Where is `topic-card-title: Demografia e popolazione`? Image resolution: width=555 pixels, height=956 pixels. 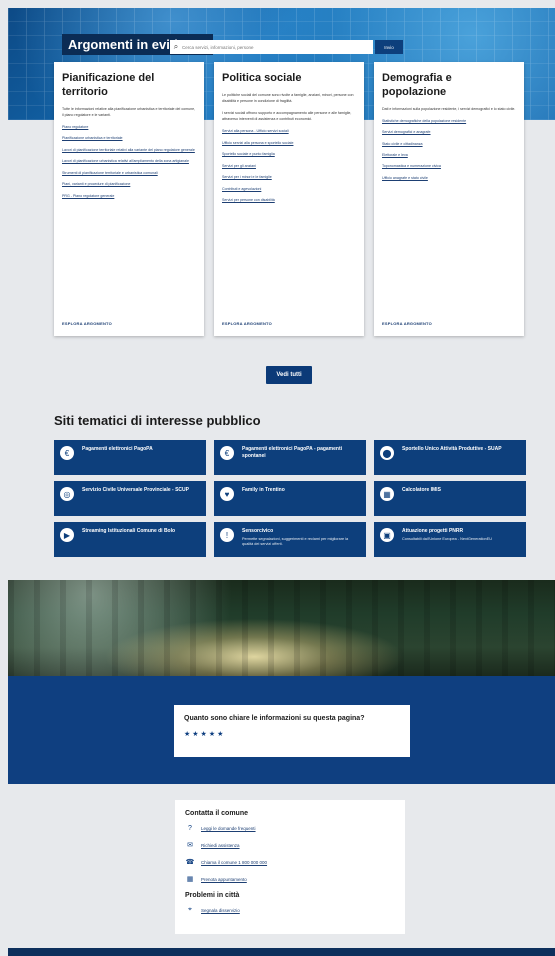
topic-card-title: Demografia e popolazione is located at coordinates (417, 85).